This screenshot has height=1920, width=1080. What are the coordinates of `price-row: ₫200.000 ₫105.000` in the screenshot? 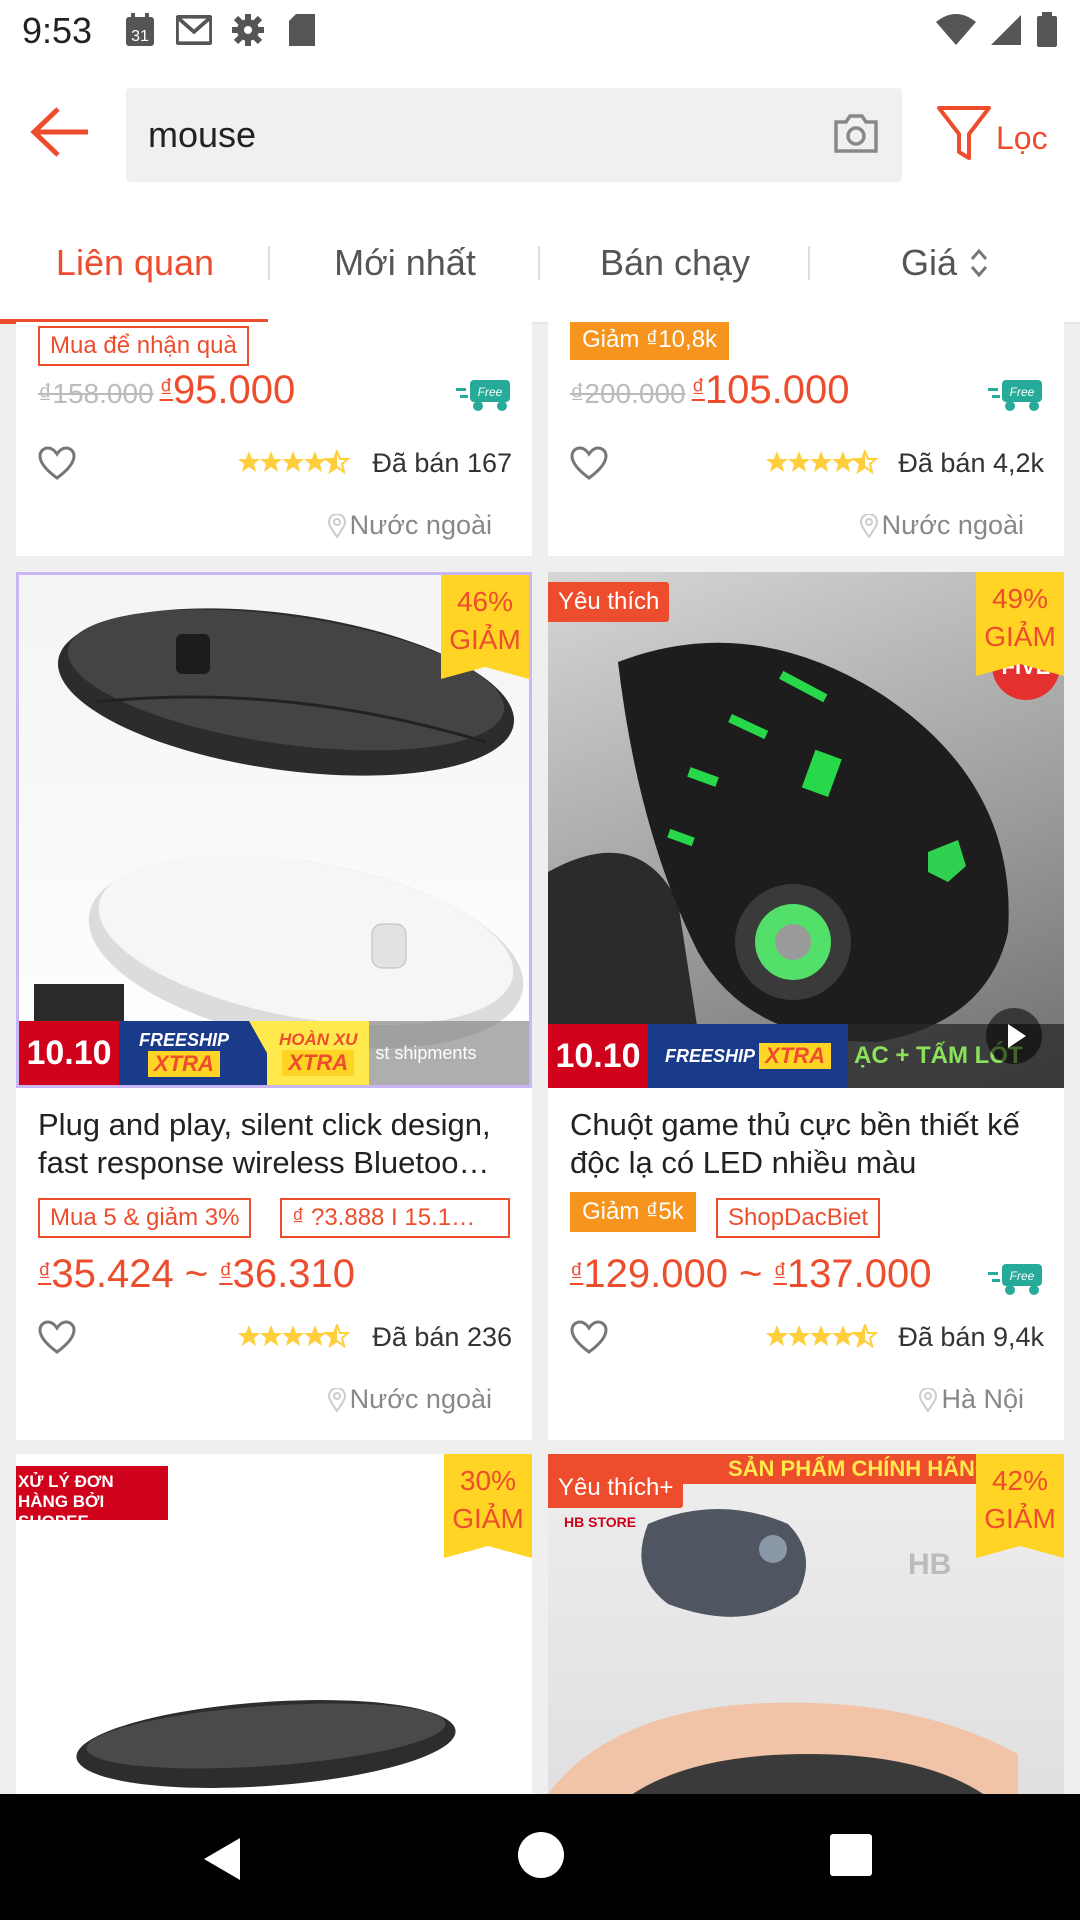 It's located at (710, 390).